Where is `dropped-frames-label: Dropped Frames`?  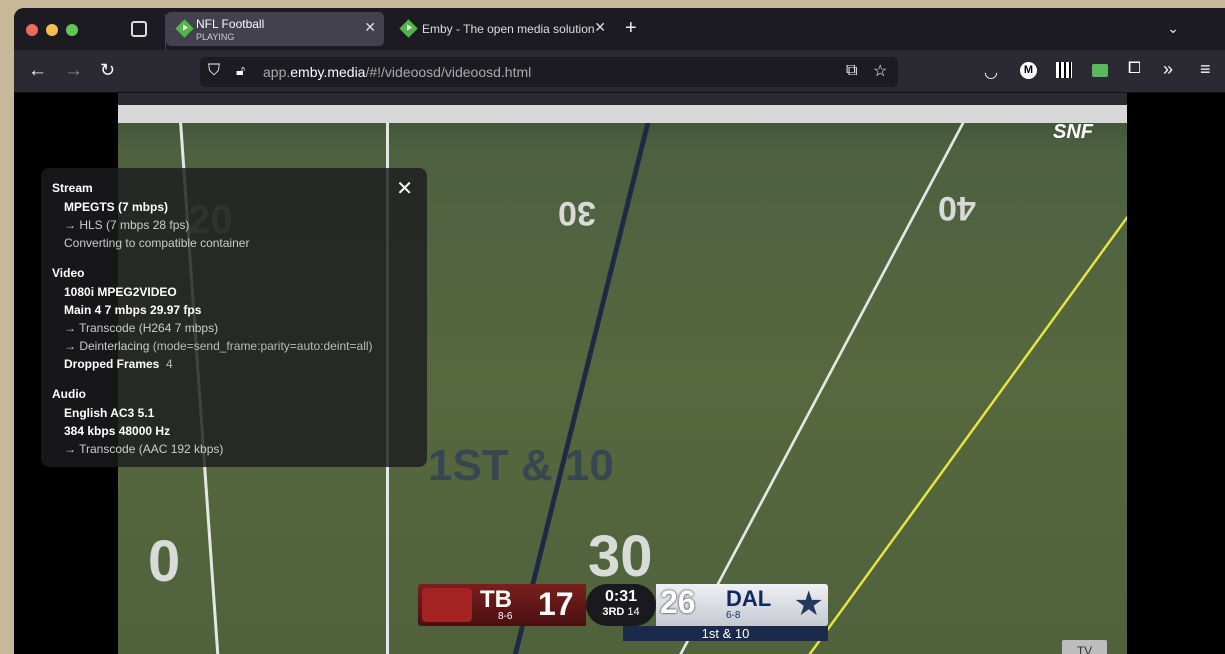
dropped-frames-label: Dropped Frames is located at coordinates (112, 364).